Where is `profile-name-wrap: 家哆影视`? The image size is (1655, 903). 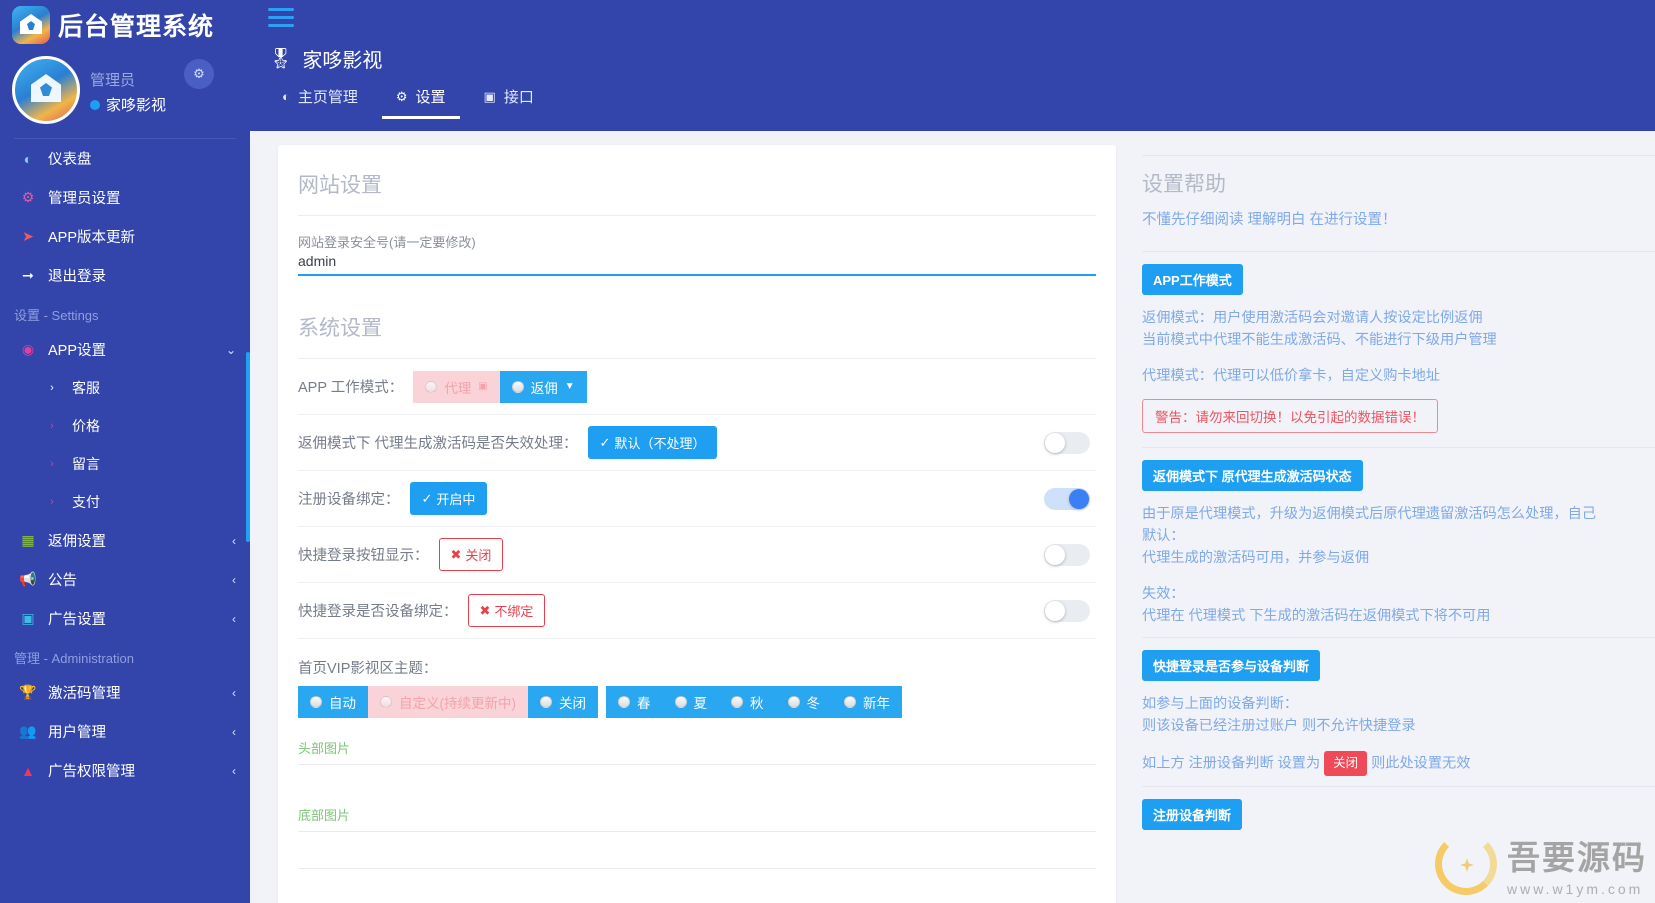 profile-name-wrap: 家哆影视 is located at coordinates (128, 104).